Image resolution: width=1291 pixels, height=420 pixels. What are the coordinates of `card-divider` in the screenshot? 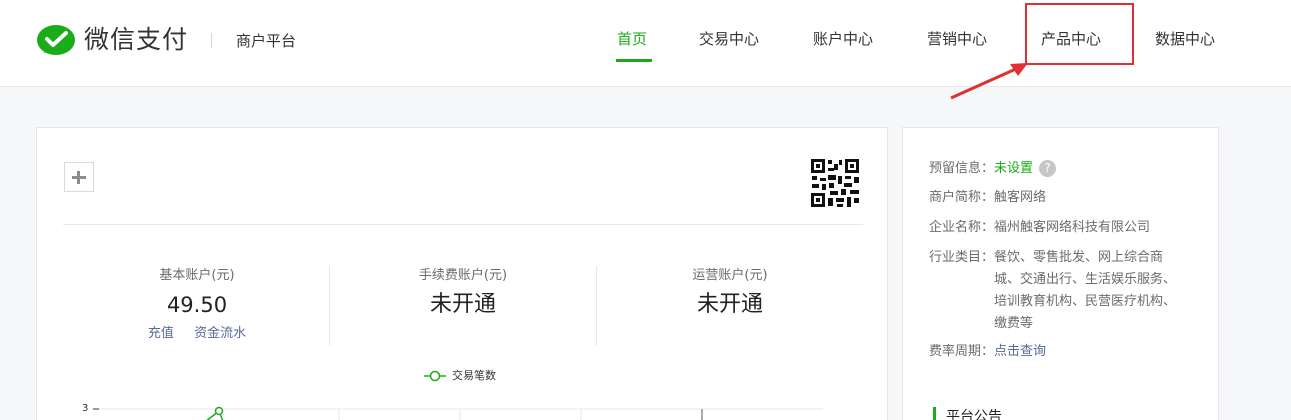 It's located at (463, 224).